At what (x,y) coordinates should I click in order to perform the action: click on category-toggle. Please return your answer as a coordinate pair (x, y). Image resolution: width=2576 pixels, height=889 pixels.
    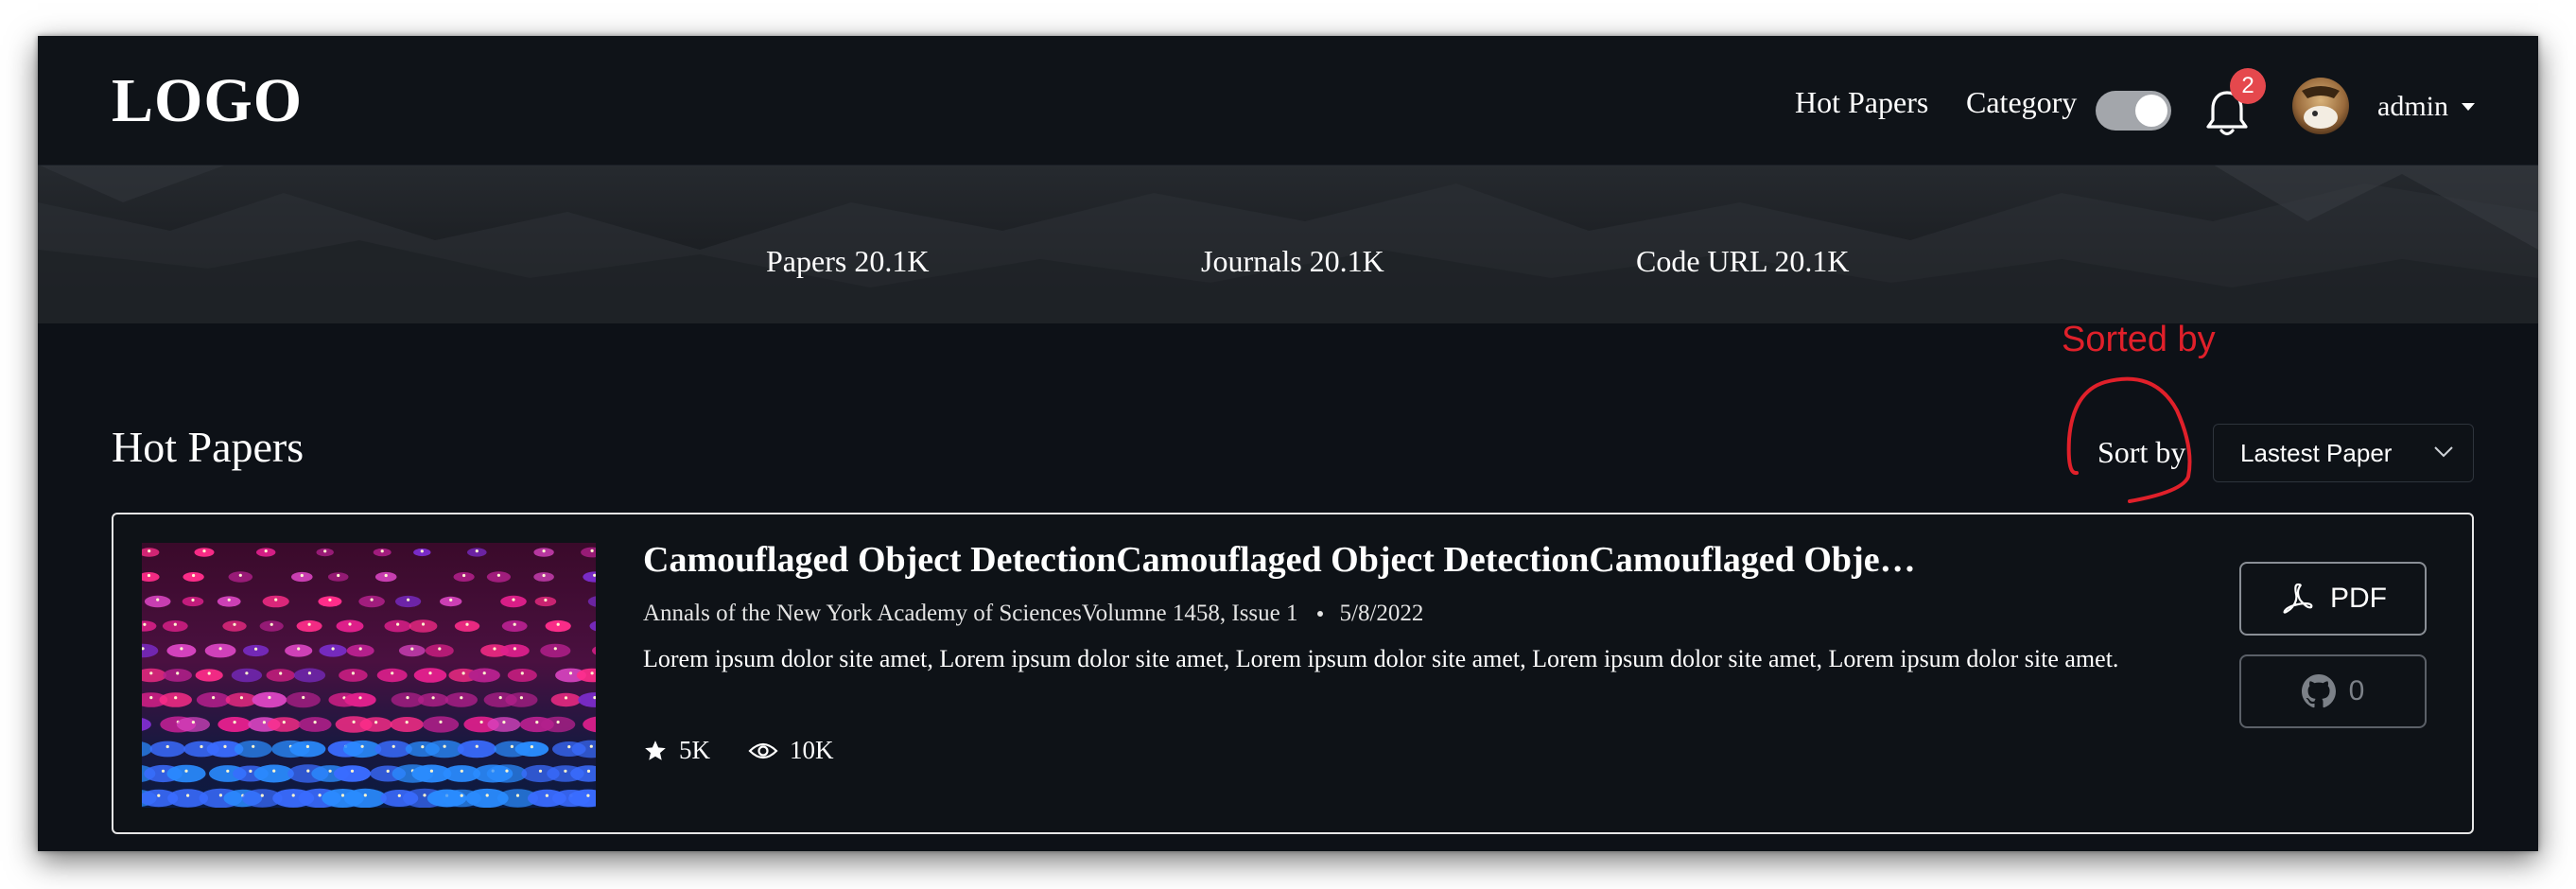
    Looking at the image, I should click on (2133, 111).